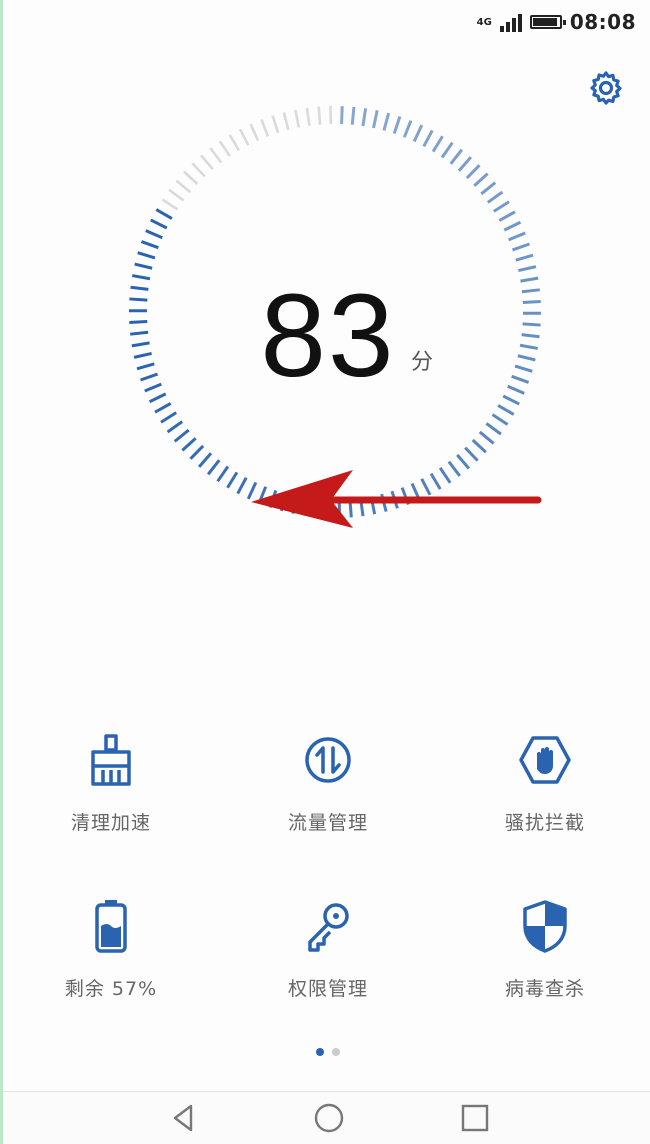 This screenshot has height=1144, width=650. I want to click on tile-label: 骚扰拦截, so click(544, 823).